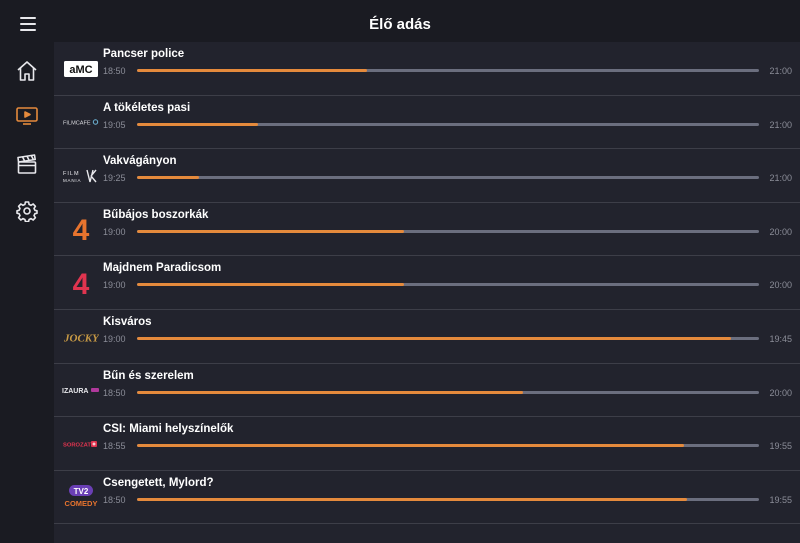 Image resolution: width=800 pixels, height=543 pixels. I want to click on tv2-comedy-logo: TV2 COMEDY, so click(81, 497).